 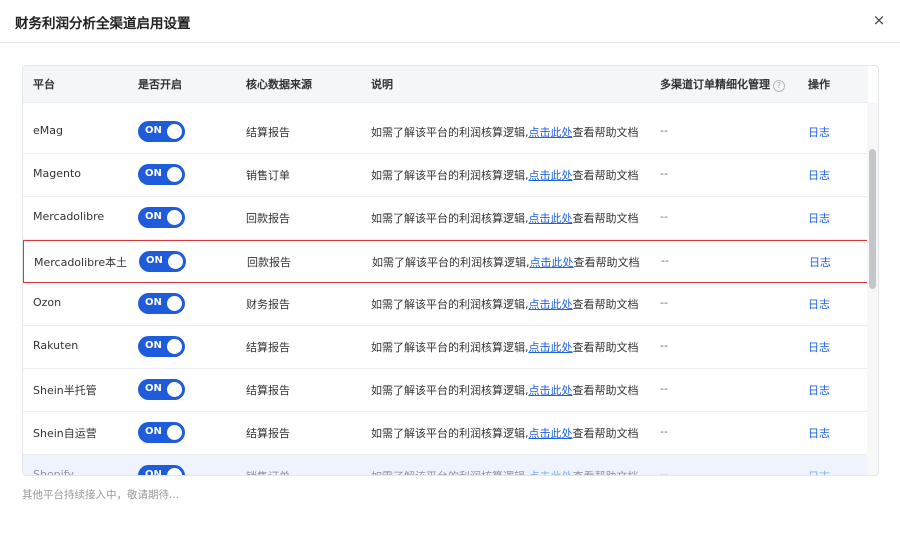 What do you see at coordinates (65, 433) in the screenshot?
I see `platform-name: Shein自运营` at bounding box center [65, 433].